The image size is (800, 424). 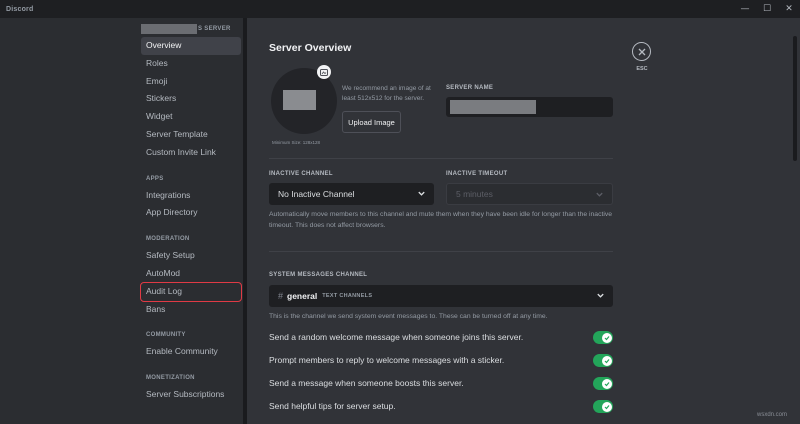 I want to click on toggle-row-setup-tips: Send helpful tips for server setup., so click(x=441, y=407).